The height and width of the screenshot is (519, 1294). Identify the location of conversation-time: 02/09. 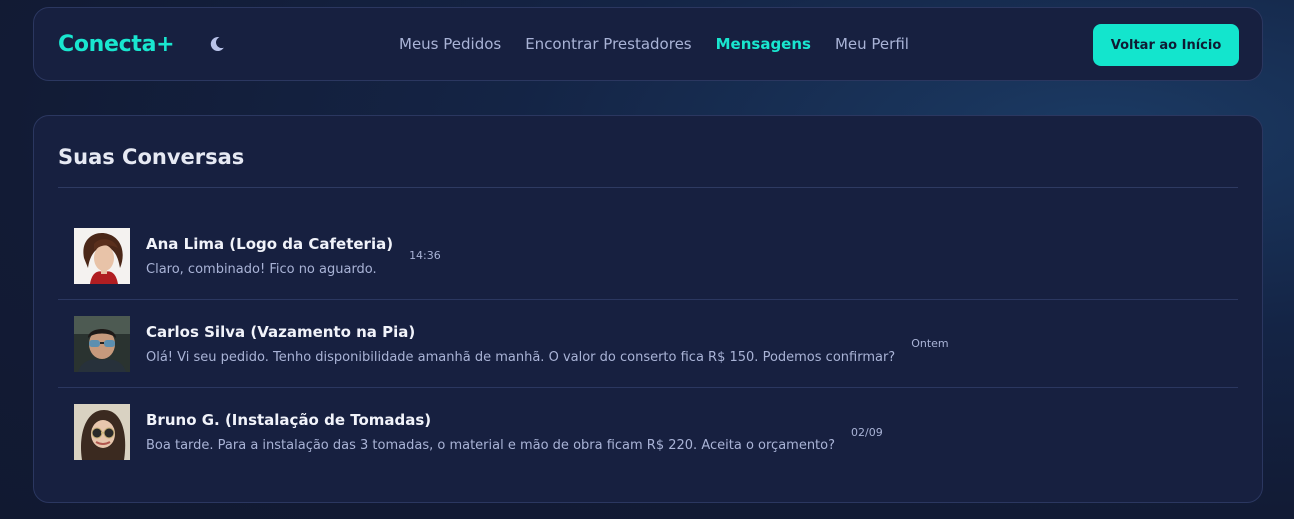
(867, 432).